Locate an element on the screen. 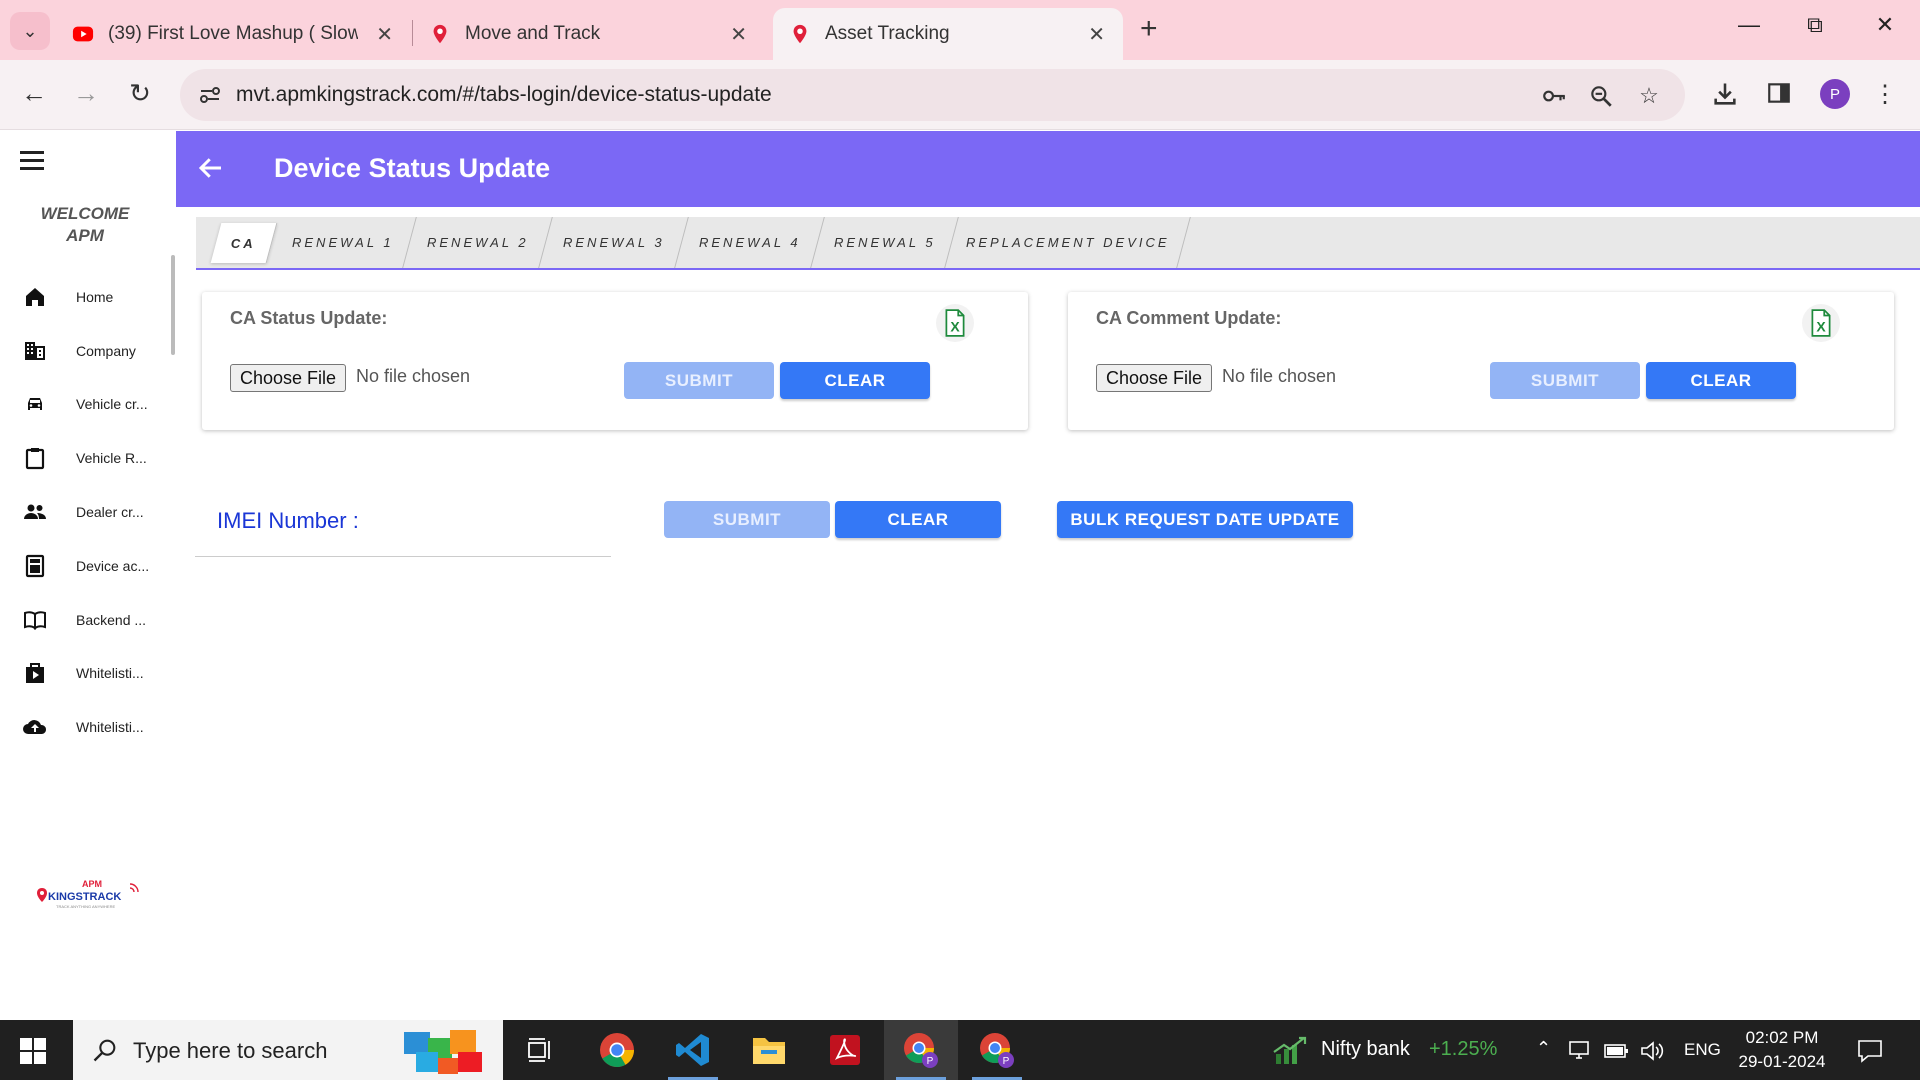 Image resolution: width=1920 pixels, height=1080 pixels. browser-tab-asset-tracking: Asset Tracking ✕ is located at coordinates (948, 34).